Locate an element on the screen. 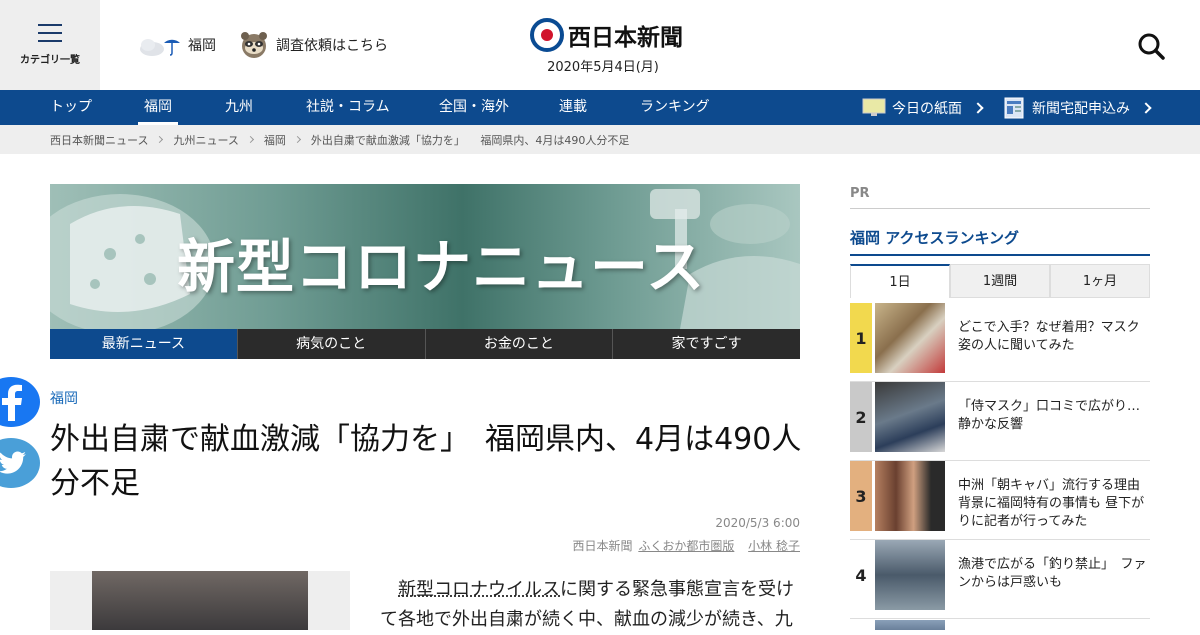 The height and width of the screenshot is (635, 1200). today-paper-link: 今日の紙面 is located at coordinates (923, 107).